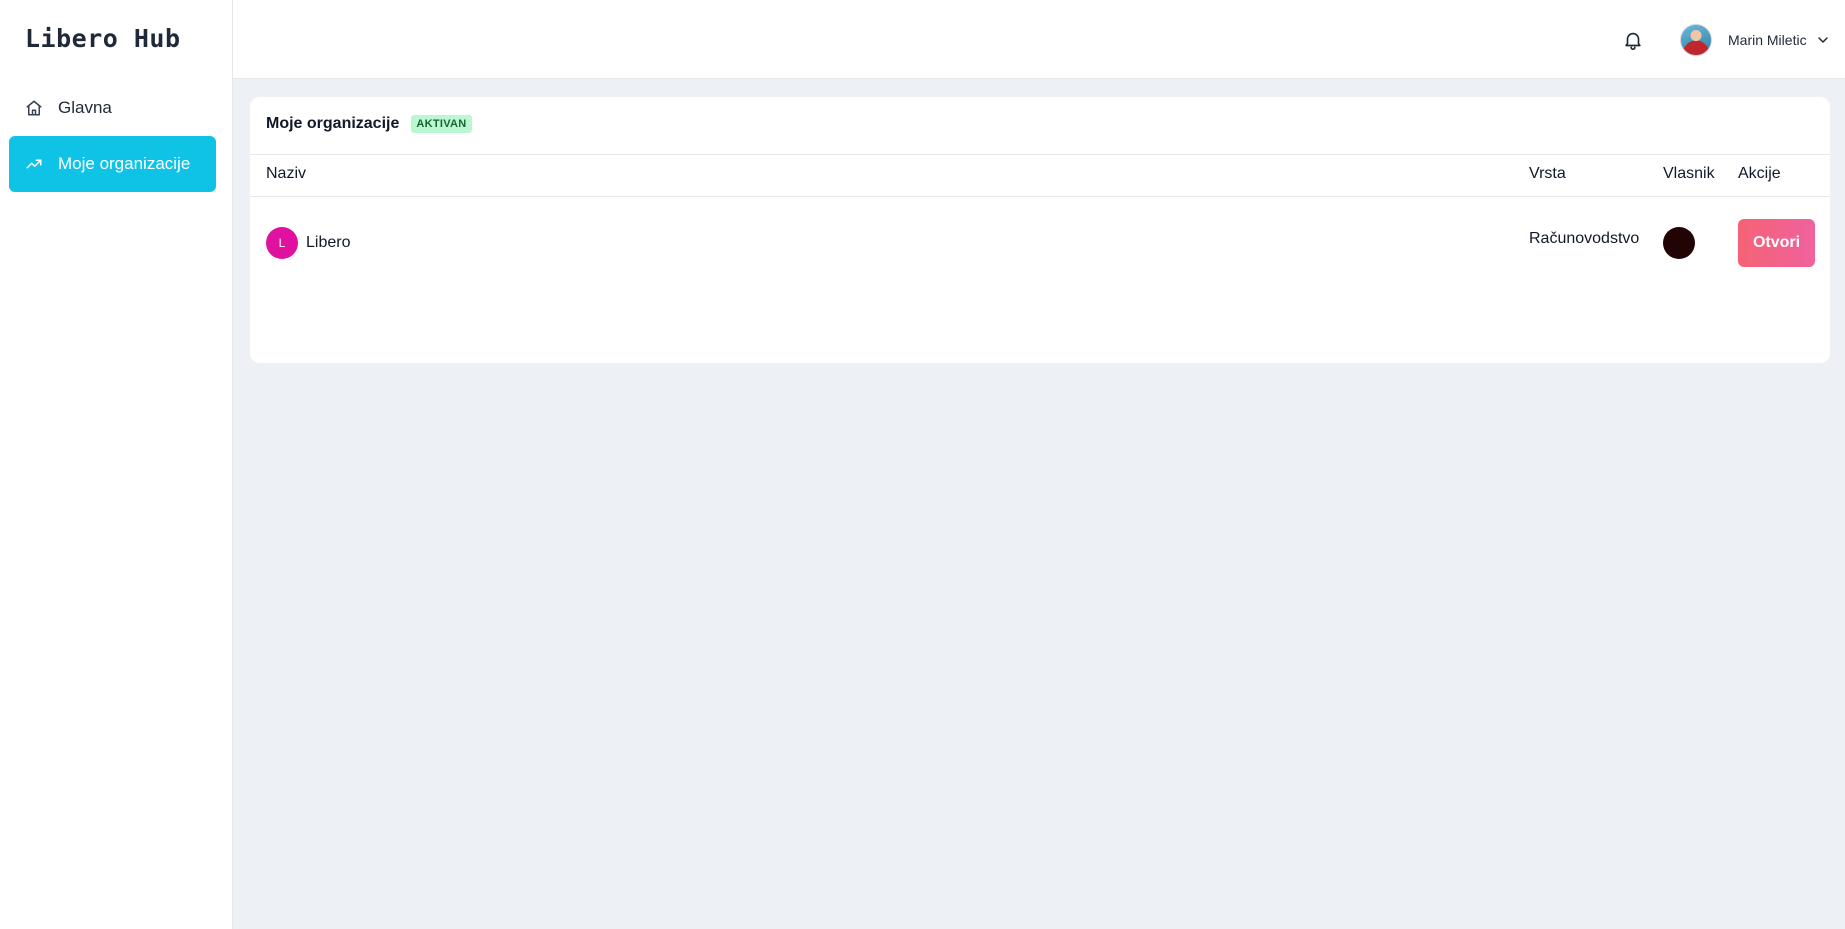 Image resolution: width=1845 pixels, height=929 pixels. Describe the element at coordinates (116, 464) in the screenshot. I see `sidebar: Libero Hub Glavna Moje organizacije` at that location.